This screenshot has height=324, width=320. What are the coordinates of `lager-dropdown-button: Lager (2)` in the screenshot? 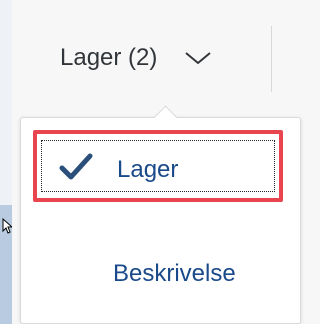 It's located at (136, 58).